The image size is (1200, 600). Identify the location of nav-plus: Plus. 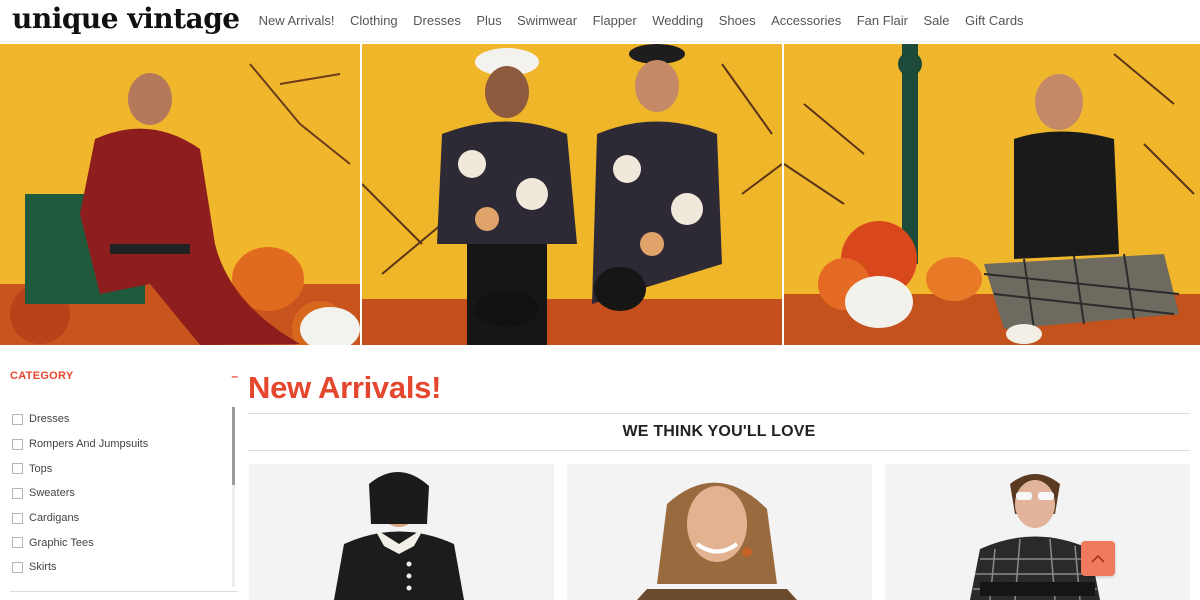
(488, 20).